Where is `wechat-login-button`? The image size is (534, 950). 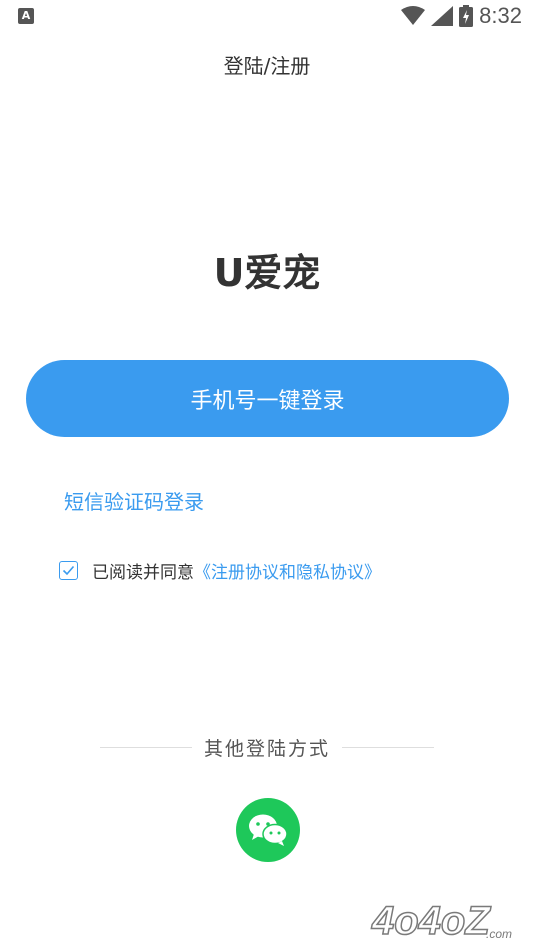
wechat-login-button is located at coordinates (268, 830).